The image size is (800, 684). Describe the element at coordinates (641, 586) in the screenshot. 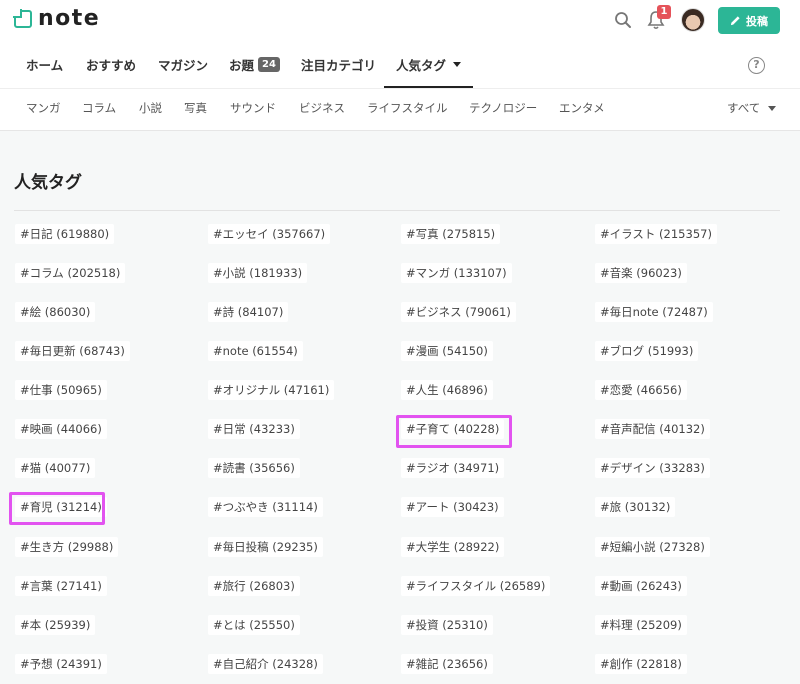

I see `tag-link: #動画 (26243)` at that location.